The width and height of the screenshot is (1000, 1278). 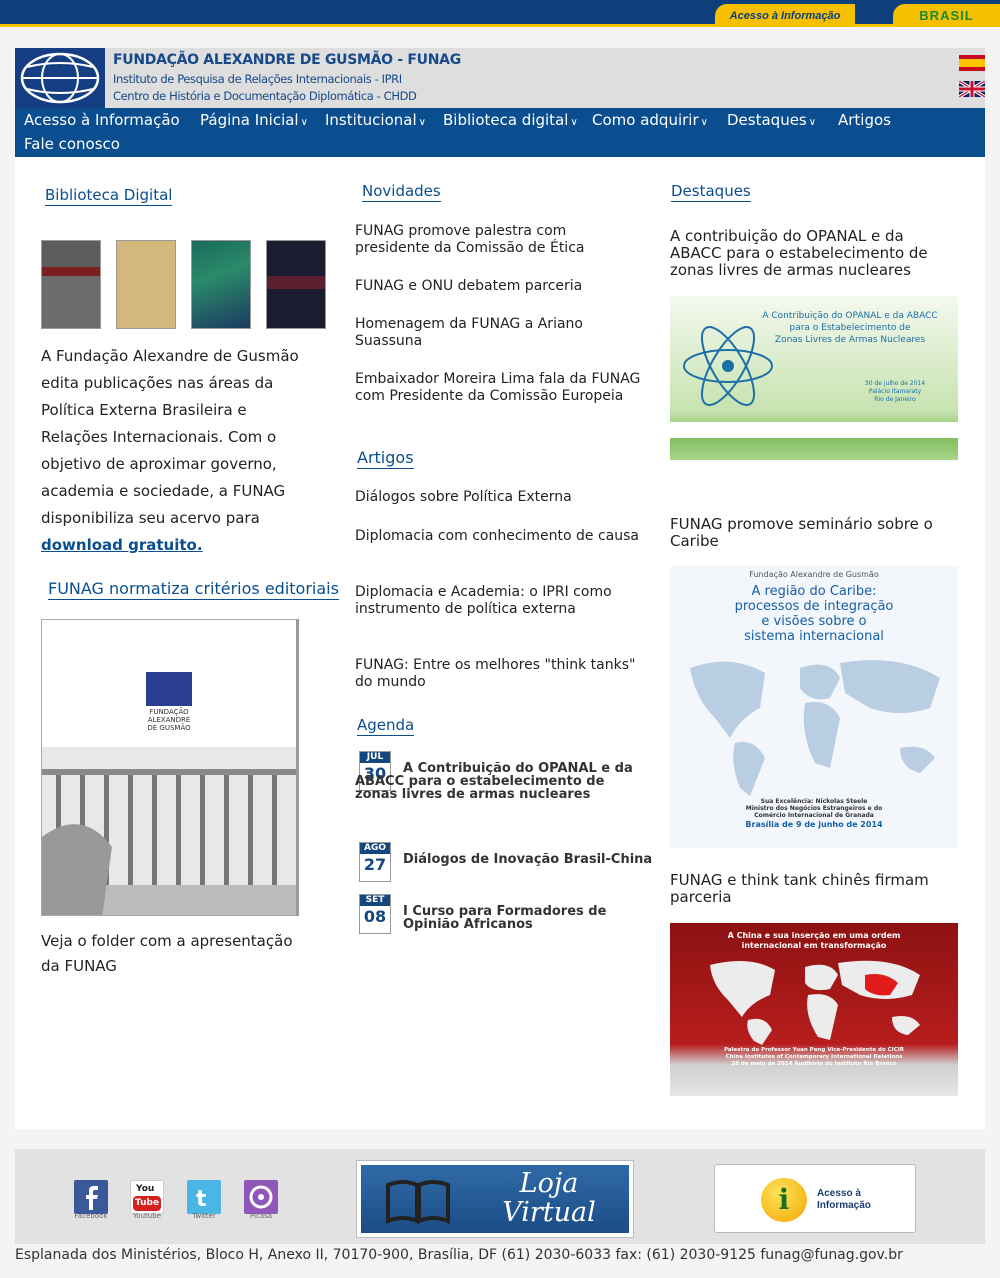 What do you see at coordinates (972, 89) in the screenshot?
I see `english-flag-icon` at bounding box center [972, 89].